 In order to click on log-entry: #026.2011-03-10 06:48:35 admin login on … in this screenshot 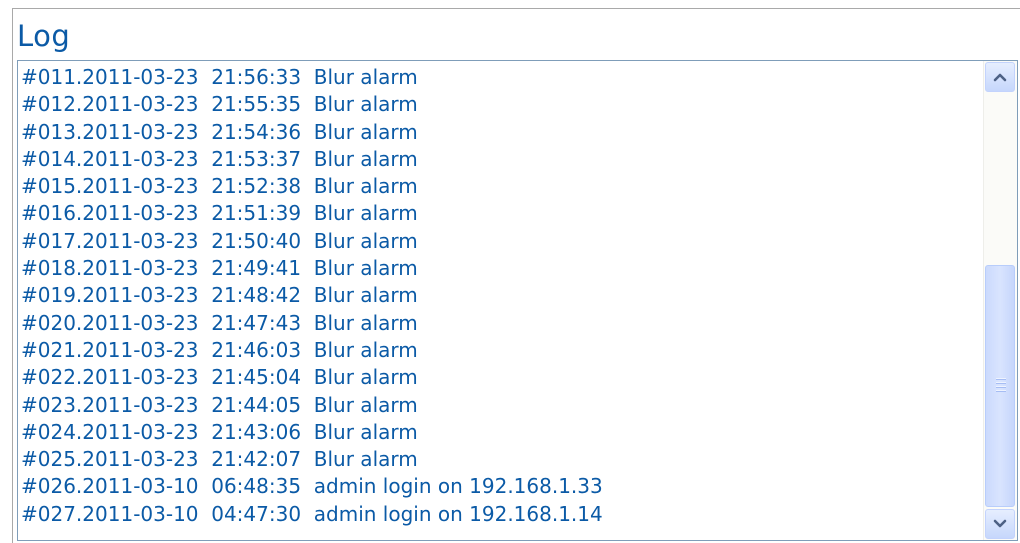, I will do `click(312, 486)`.